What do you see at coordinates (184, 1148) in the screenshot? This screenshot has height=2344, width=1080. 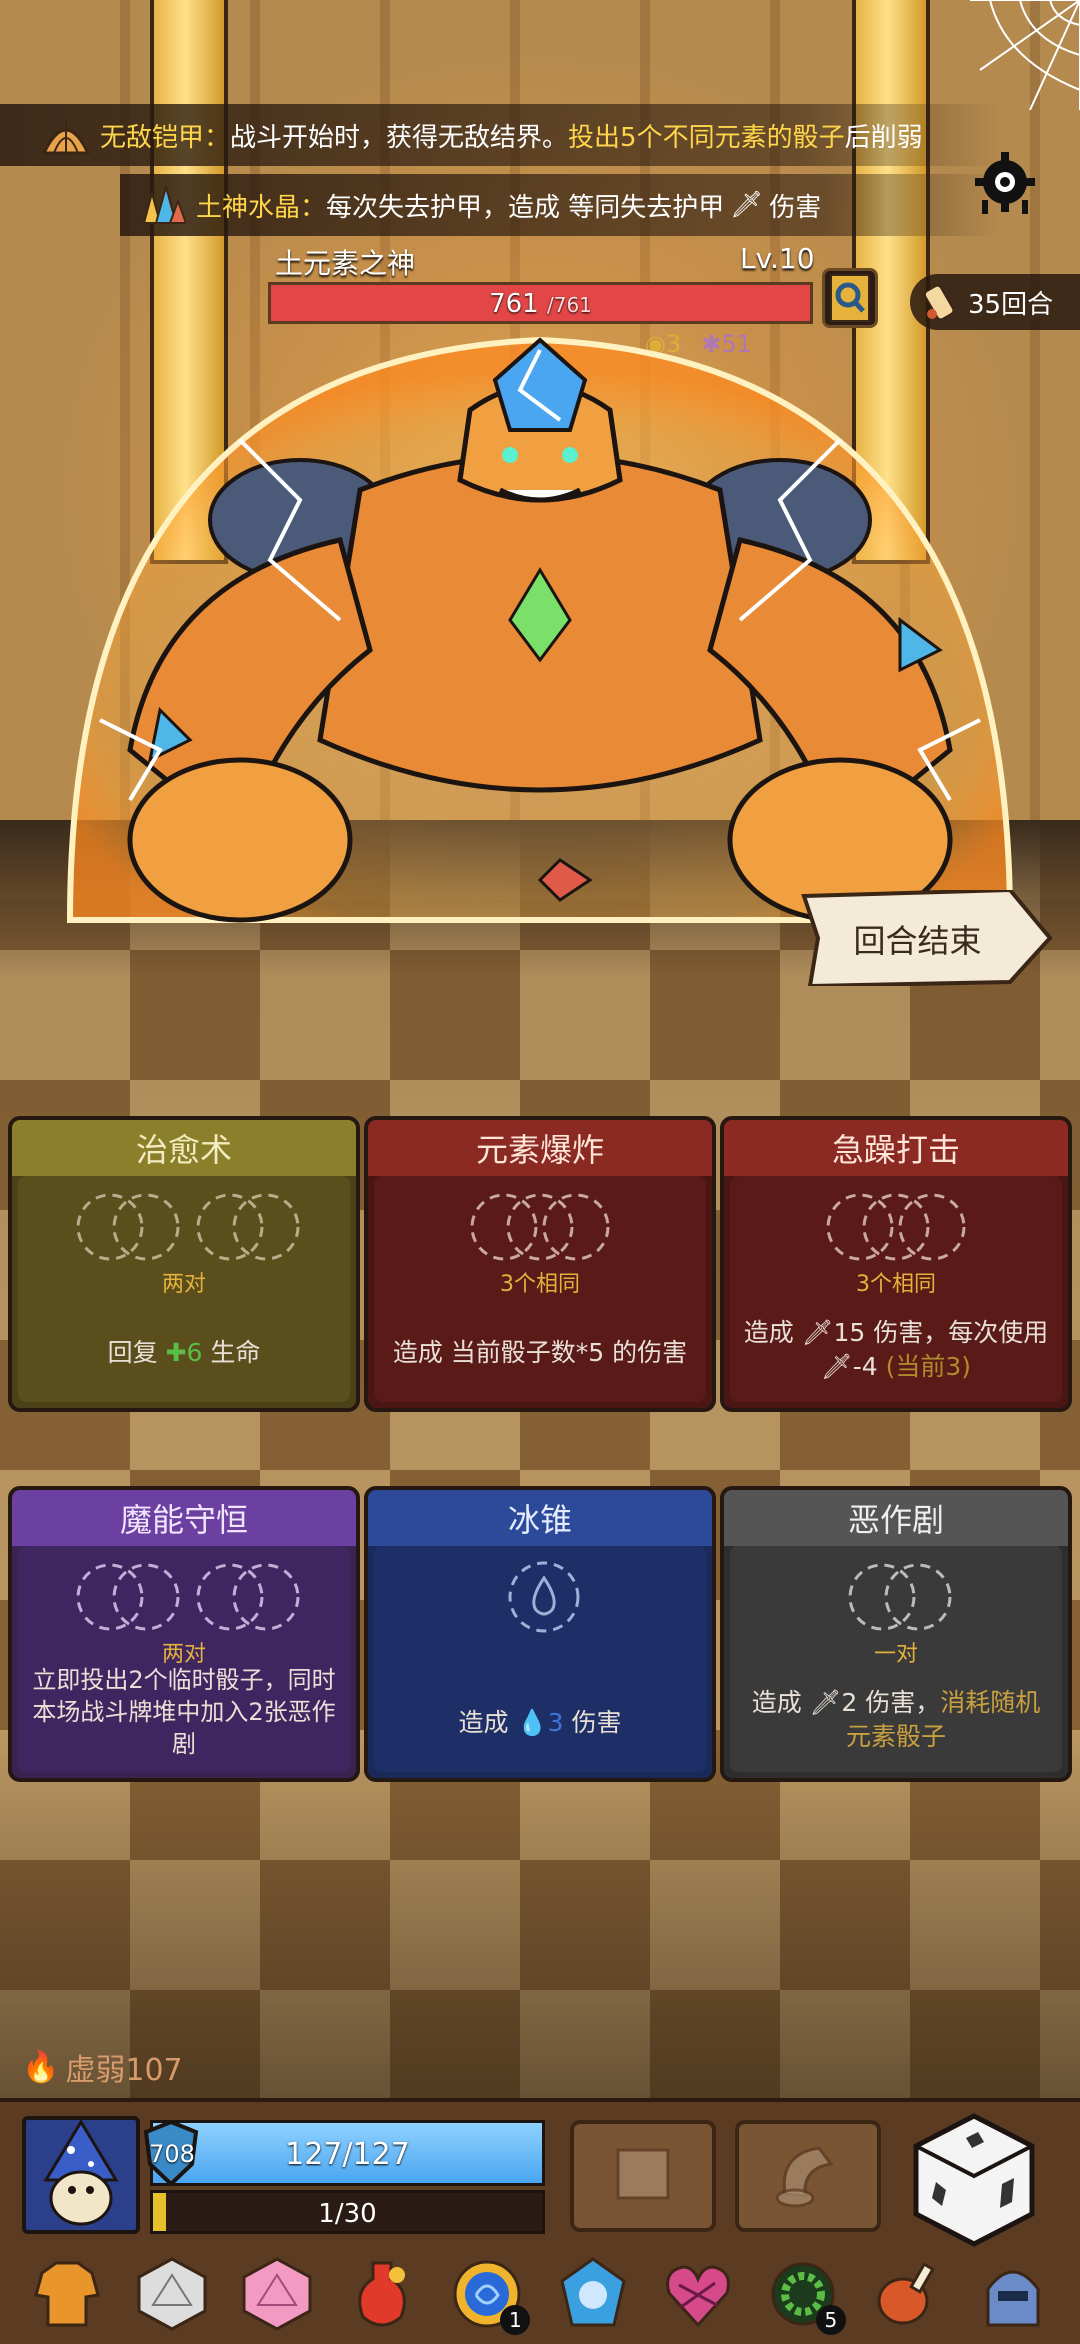 I see `card-title: 治愈术` at bounding box center [184, 1148].